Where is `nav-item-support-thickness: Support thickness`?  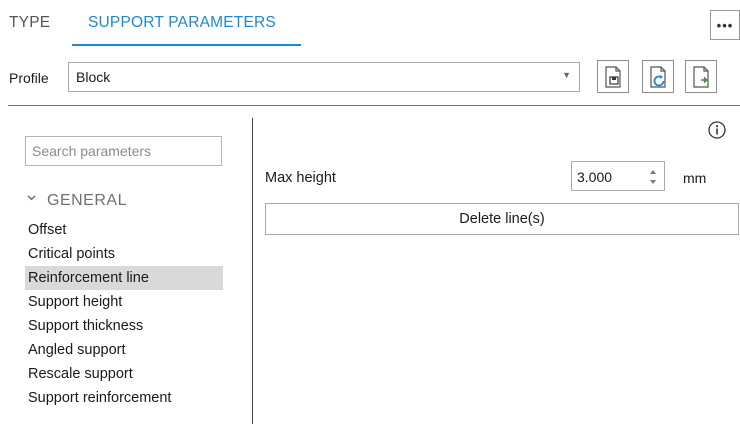
nav-item-support-thickness: Support thickness is located at coordinates (124, 326).